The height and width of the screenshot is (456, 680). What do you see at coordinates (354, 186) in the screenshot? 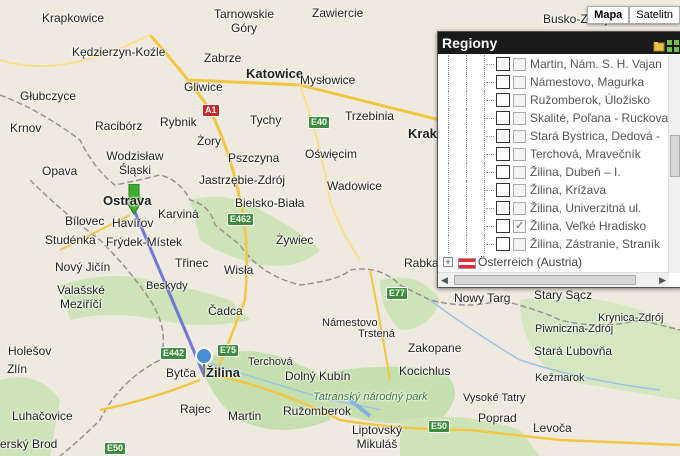
I see `place-label: Wadowice` at bounding box center [354, 186].